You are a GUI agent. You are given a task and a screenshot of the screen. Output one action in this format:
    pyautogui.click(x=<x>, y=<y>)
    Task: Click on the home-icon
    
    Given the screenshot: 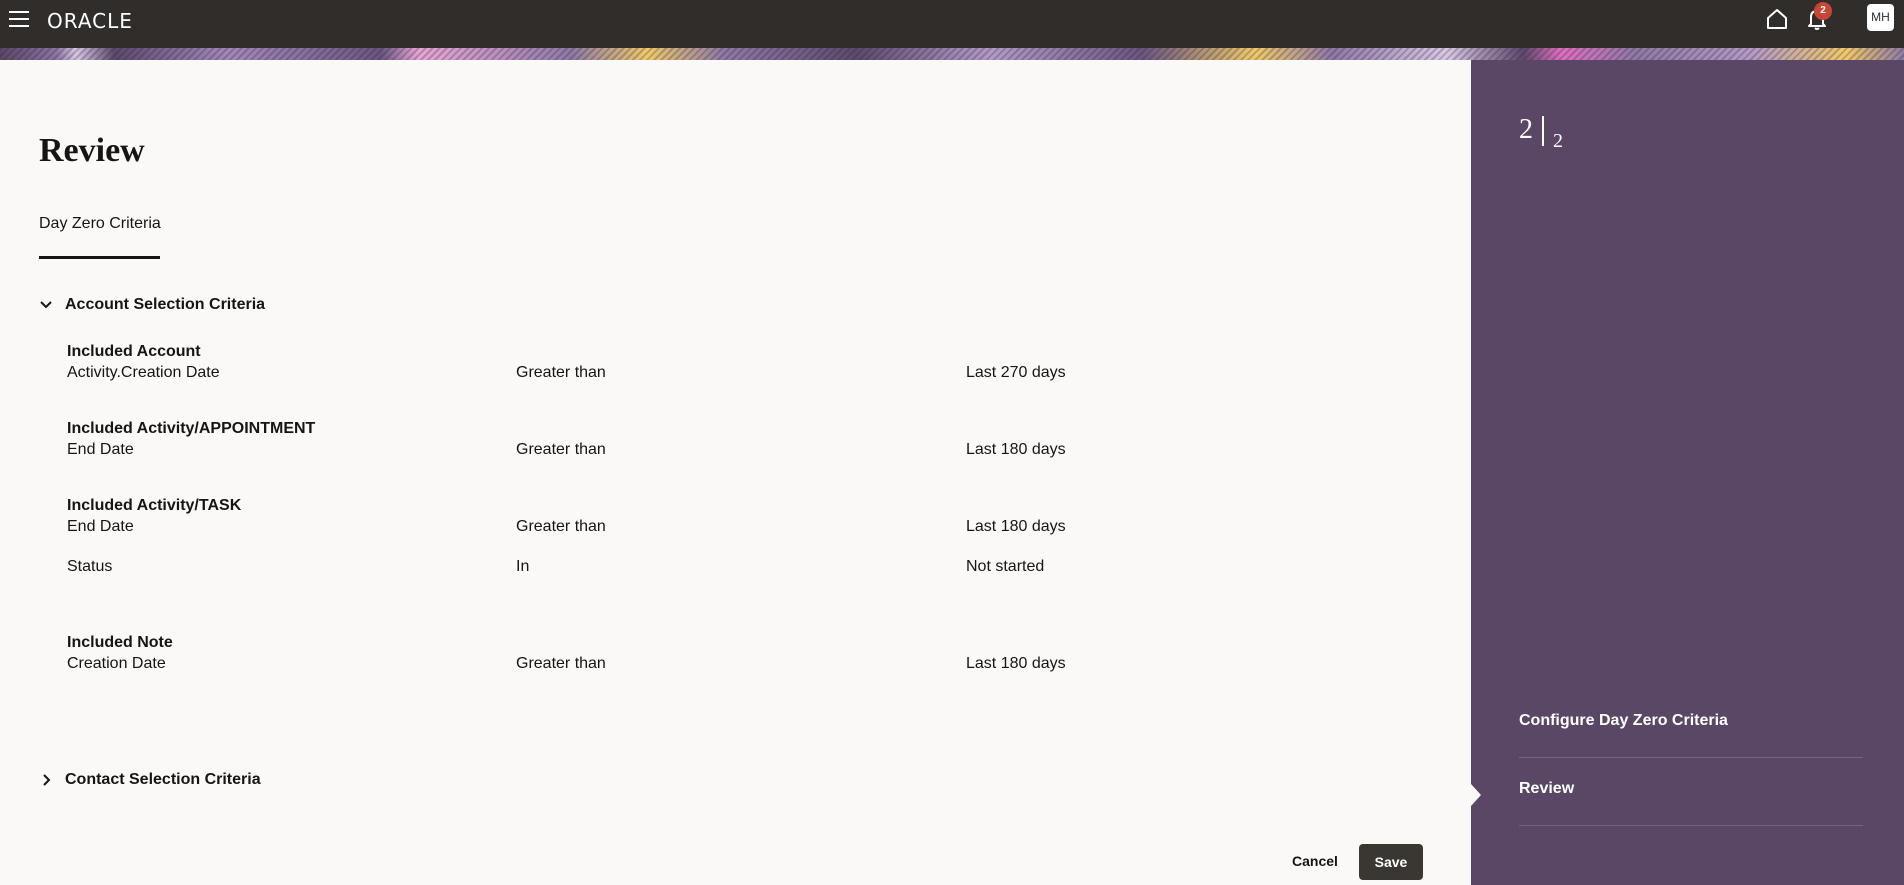 What is the action you would take?
    pyautogui.click(x=1777, y=19)
    